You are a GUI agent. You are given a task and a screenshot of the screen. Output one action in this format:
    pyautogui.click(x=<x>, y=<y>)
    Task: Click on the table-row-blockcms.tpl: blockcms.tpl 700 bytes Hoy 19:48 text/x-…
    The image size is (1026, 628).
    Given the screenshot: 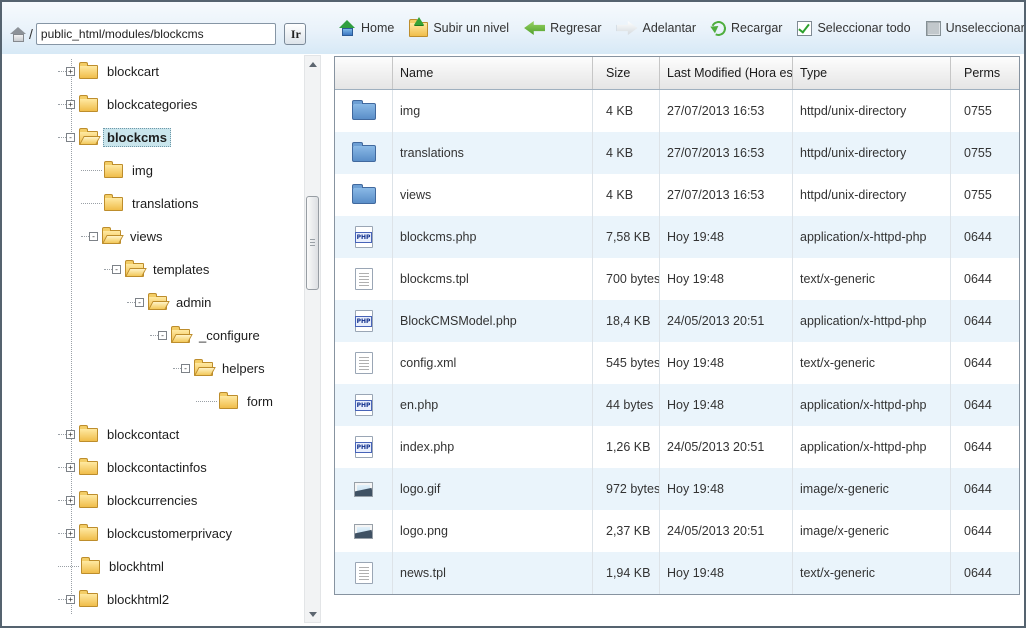 What is the action you would take?
    pyautogui.click(x=677, y=279)
    